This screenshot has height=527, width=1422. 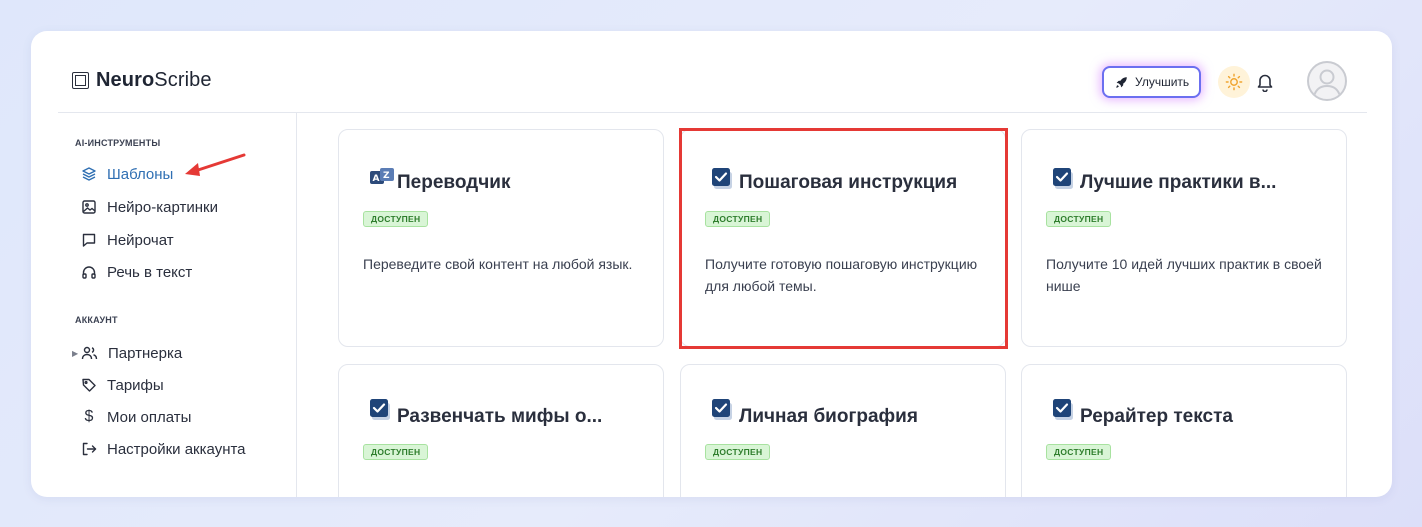 I want to click on image-icon, so click(x=89, y=207).